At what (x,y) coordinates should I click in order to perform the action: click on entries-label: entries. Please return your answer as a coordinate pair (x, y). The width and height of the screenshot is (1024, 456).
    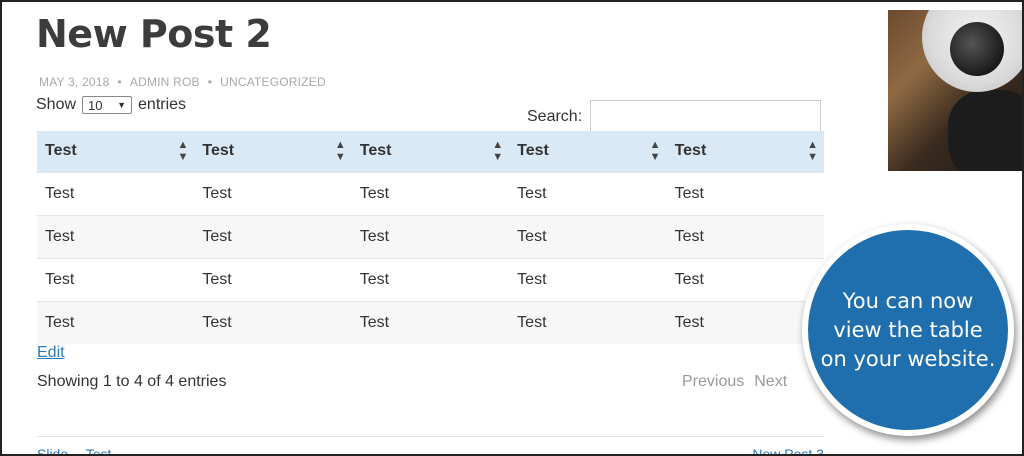
    Looking at the image, I should click on (162, 104).